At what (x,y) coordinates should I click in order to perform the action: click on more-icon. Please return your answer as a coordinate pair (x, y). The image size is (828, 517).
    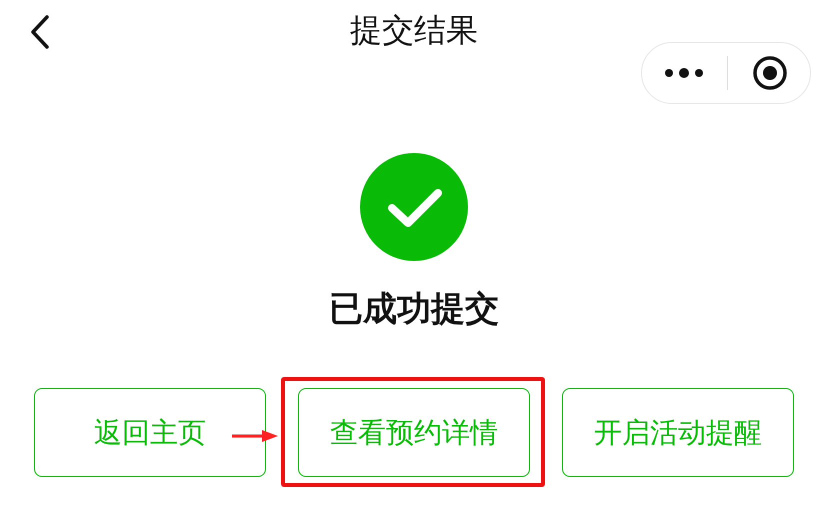
    Looking at the image, I should click on (684, 73).